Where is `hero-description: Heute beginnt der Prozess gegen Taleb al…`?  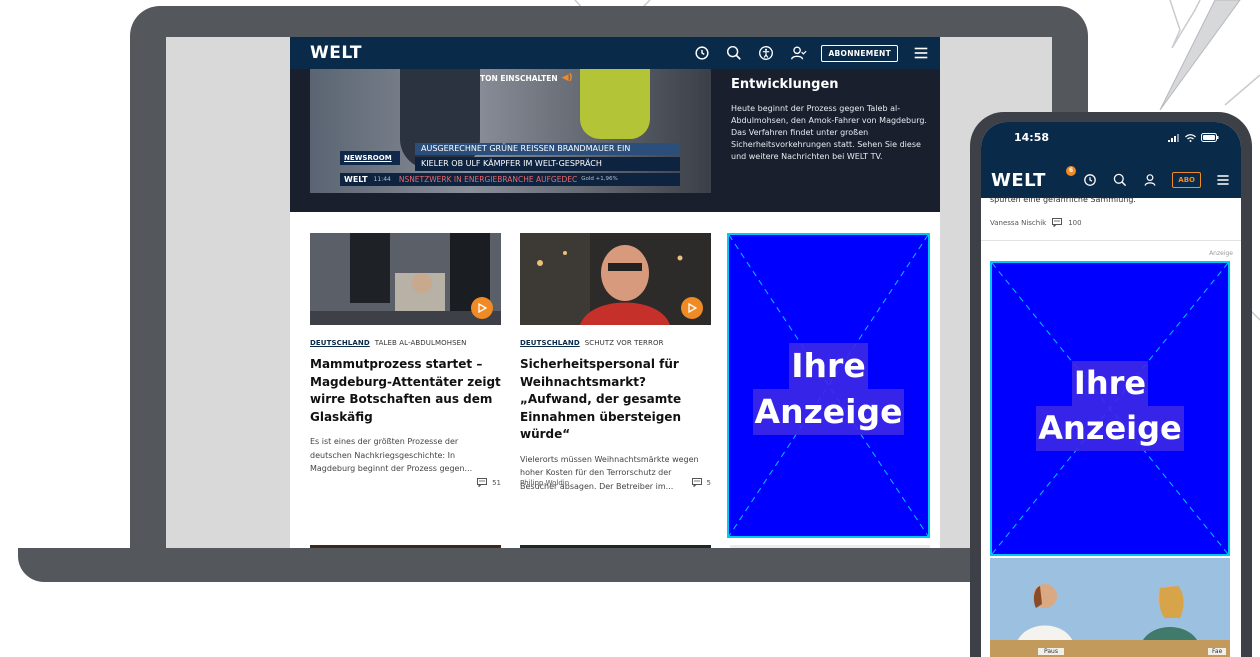
hero-description: Heute beginnt der Prozess gegen Taleb al… is located at coordinates (829, 132).